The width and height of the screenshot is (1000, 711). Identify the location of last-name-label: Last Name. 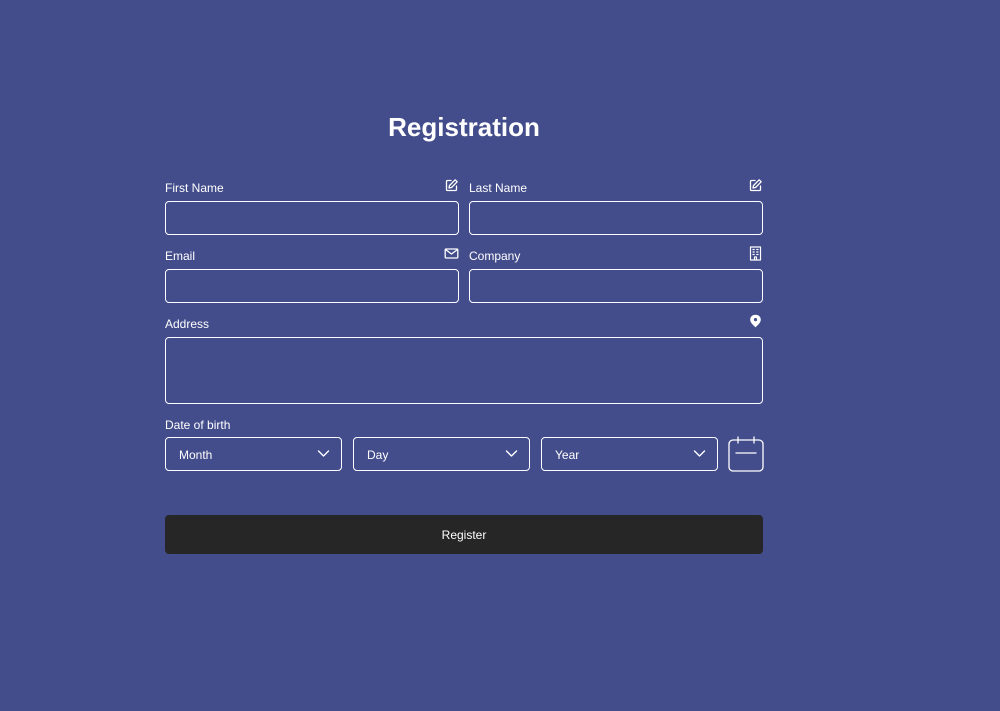
(498, 188).